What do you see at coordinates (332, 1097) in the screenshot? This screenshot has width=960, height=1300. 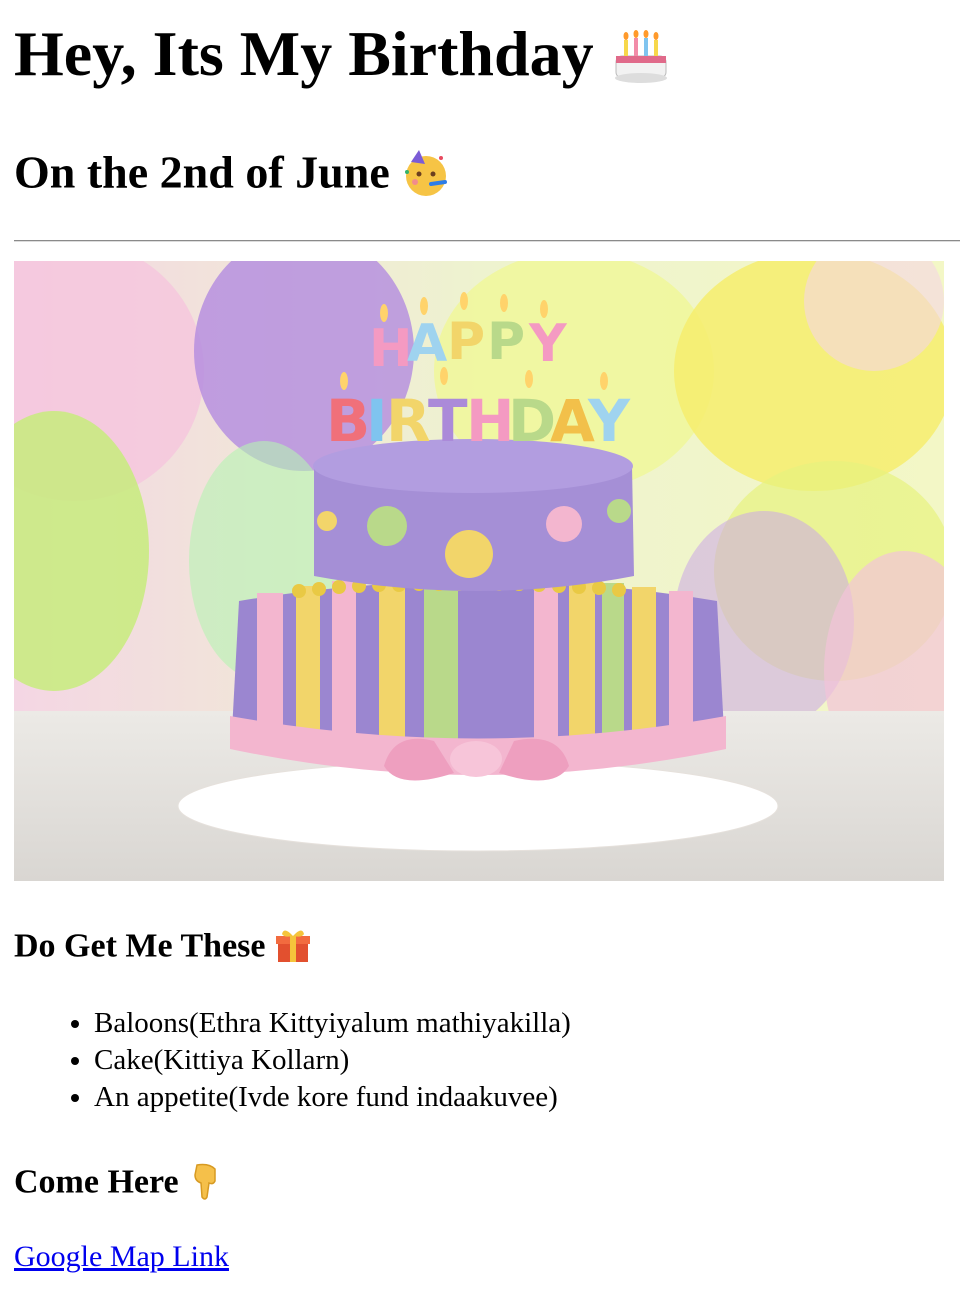 I see `list-item: An appetite(Ivde kore fund indaakuvee)` at bounding box center [332, 1097].